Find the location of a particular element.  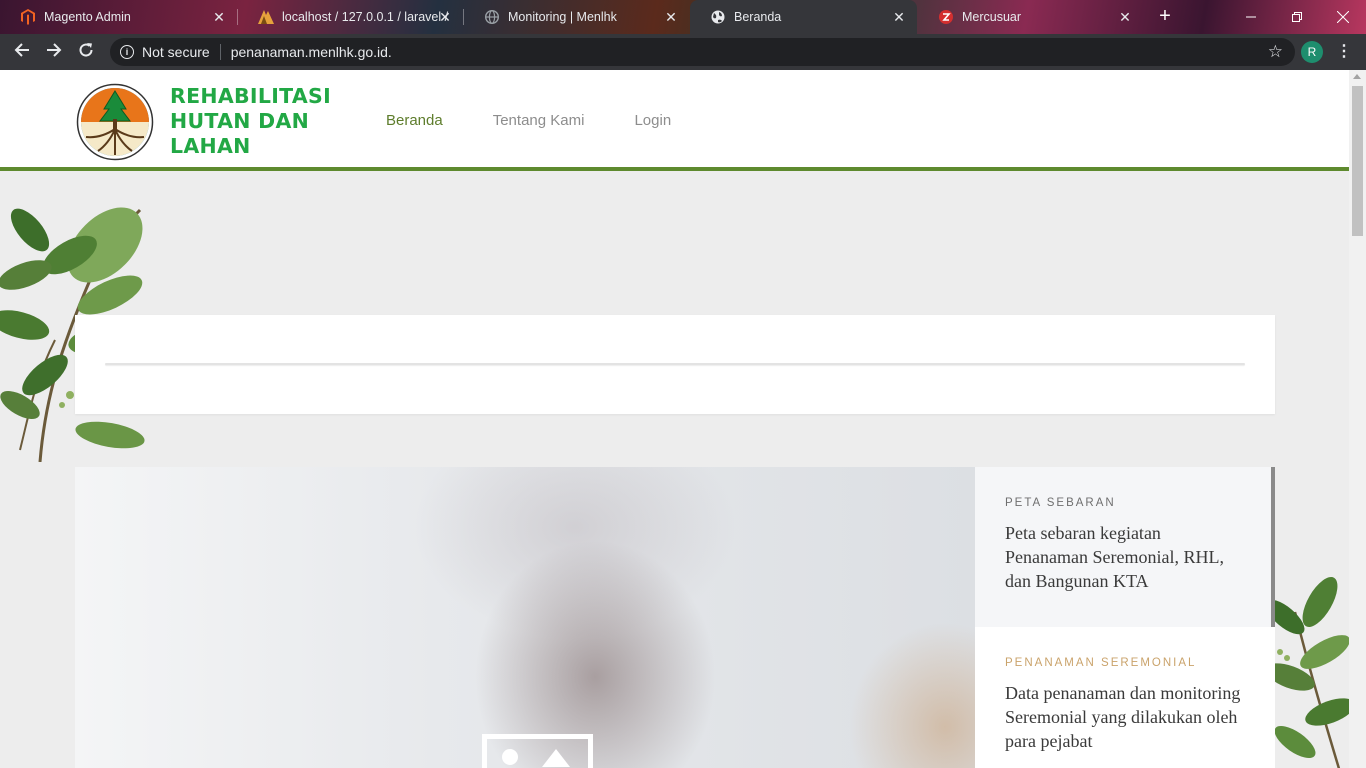

search-input is located at coordinates (675, 364).